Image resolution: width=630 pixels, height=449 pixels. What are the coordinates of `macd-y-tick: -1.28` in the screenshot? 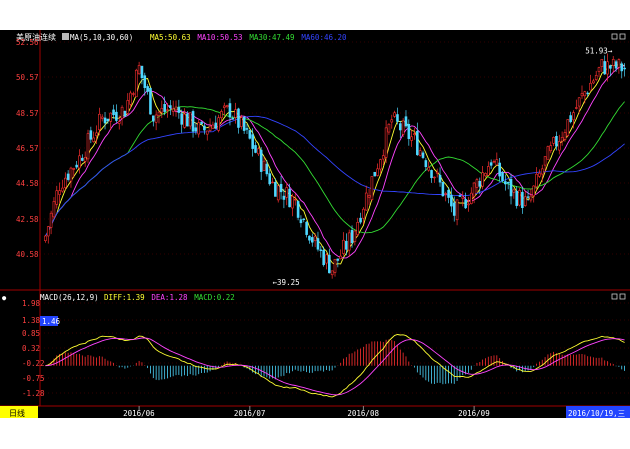 It's located at (33, 393).